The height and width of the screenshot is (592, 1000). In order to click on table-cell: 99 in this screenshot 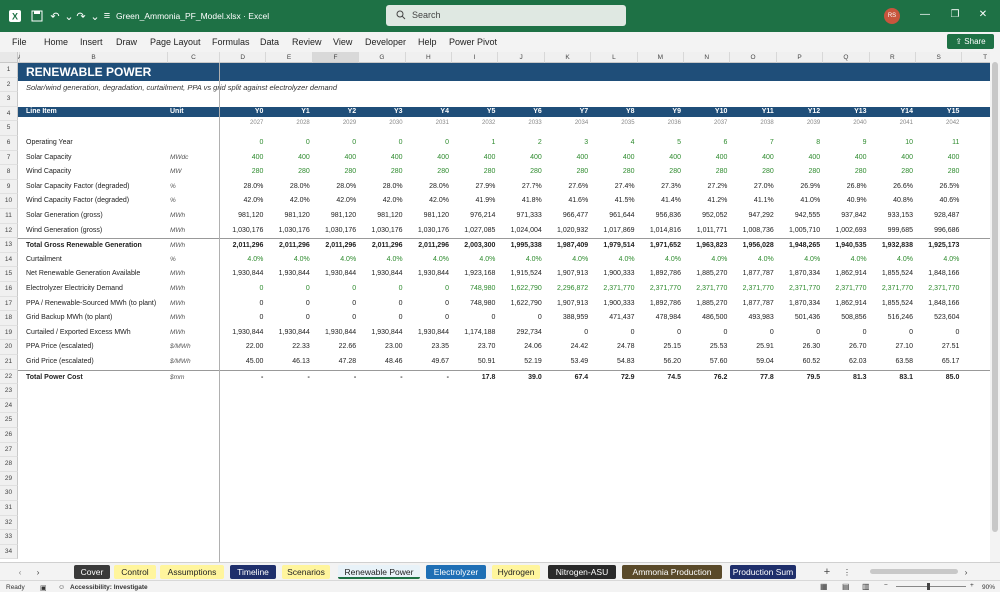, I will do `click(976, 231)`.